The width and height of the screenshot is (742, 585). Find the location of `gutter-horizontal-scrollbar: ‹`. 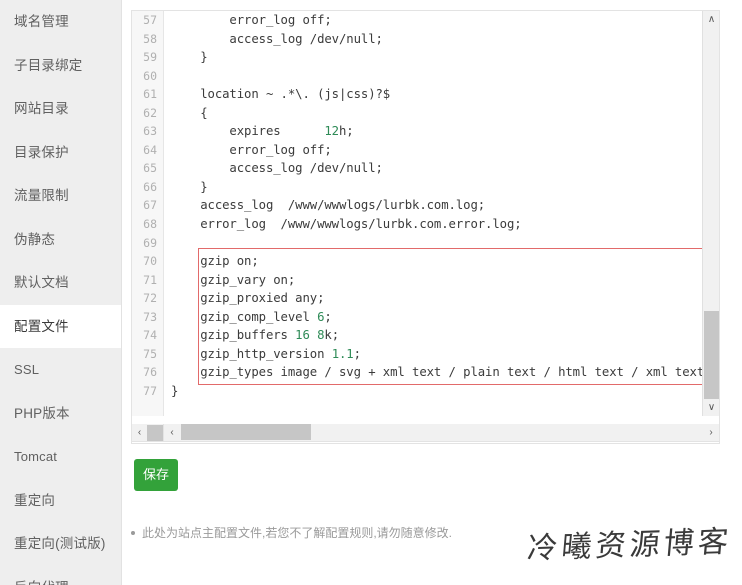

gutter-horizontal-scrollbar: ‹ is located at coordinates (147, 433).